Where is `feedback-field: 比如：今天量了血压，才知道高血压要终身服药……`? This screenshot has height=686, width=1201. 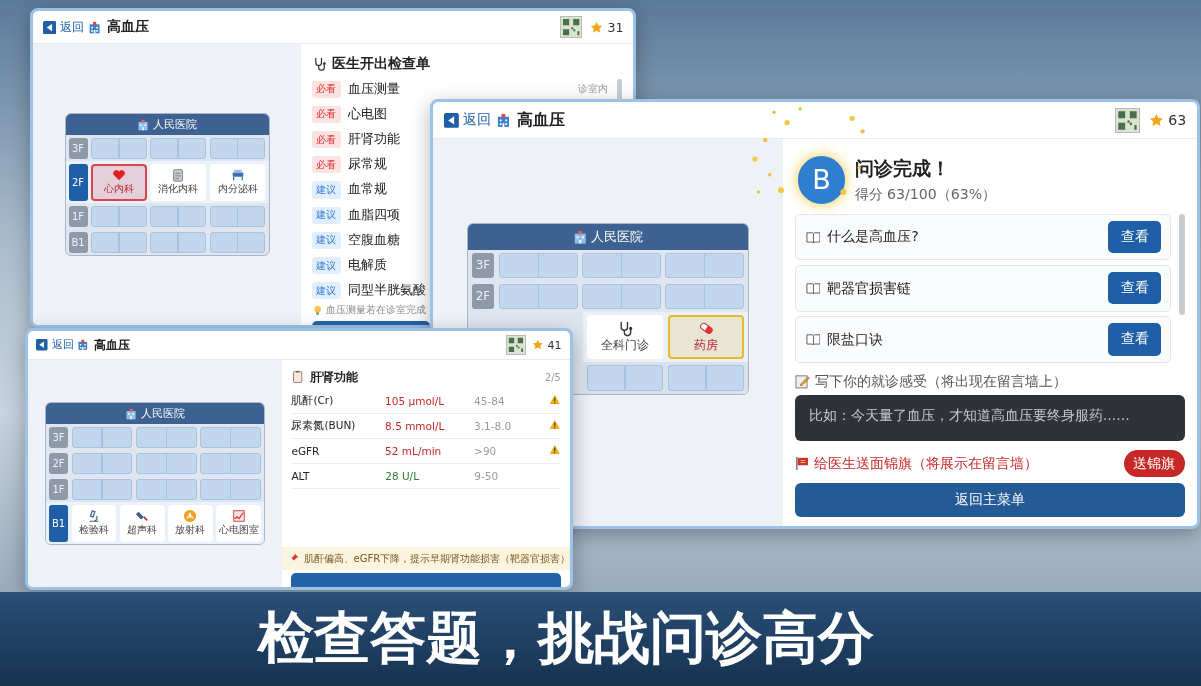 feedback-field: 比如：今天量了血压，才知道高血压要终身服药…… is located at coordinates (990, 418).